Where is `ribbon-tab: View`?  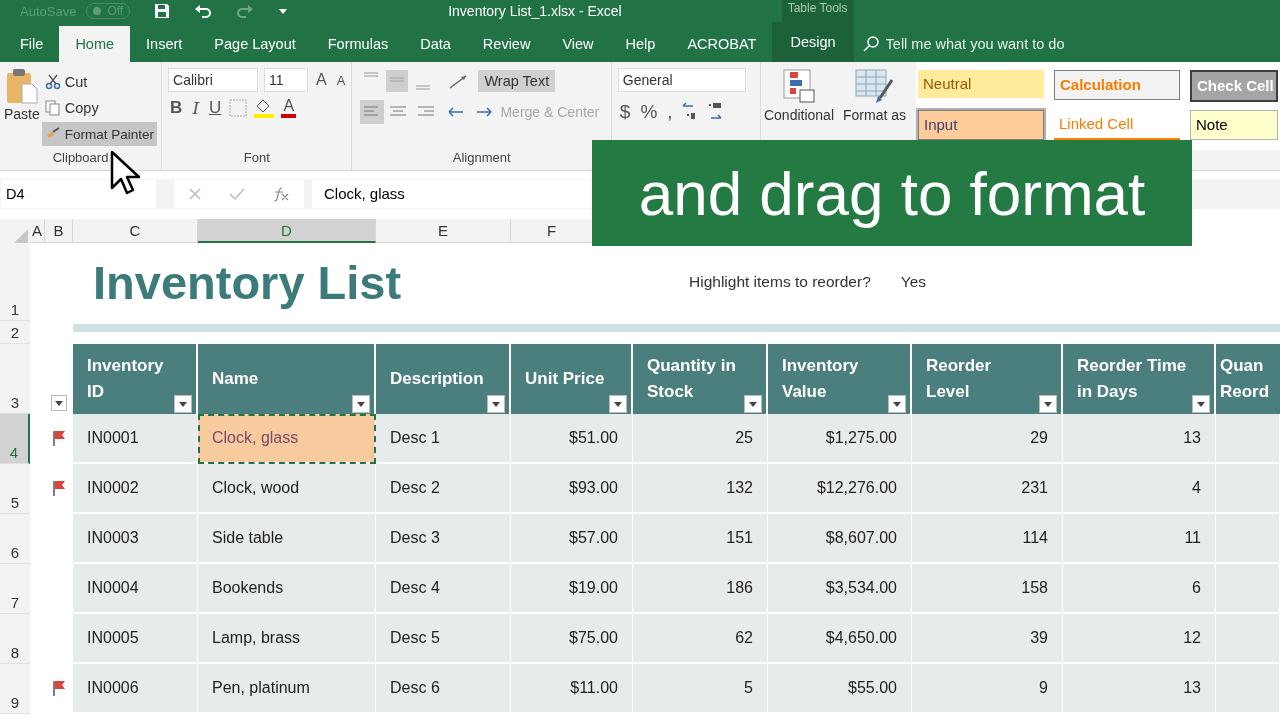
ribbon-tab: View is located at coordinates (578, 44).